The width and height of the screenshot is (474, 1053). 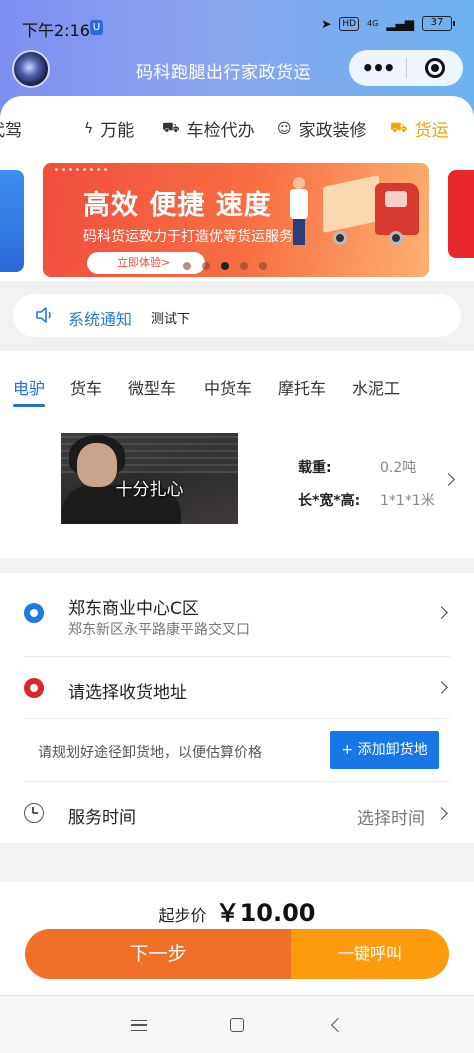 What do you see at coordinates (431, 131) in the screenshot?
I see `category-label: 货运` at bounding box center [431, 131].